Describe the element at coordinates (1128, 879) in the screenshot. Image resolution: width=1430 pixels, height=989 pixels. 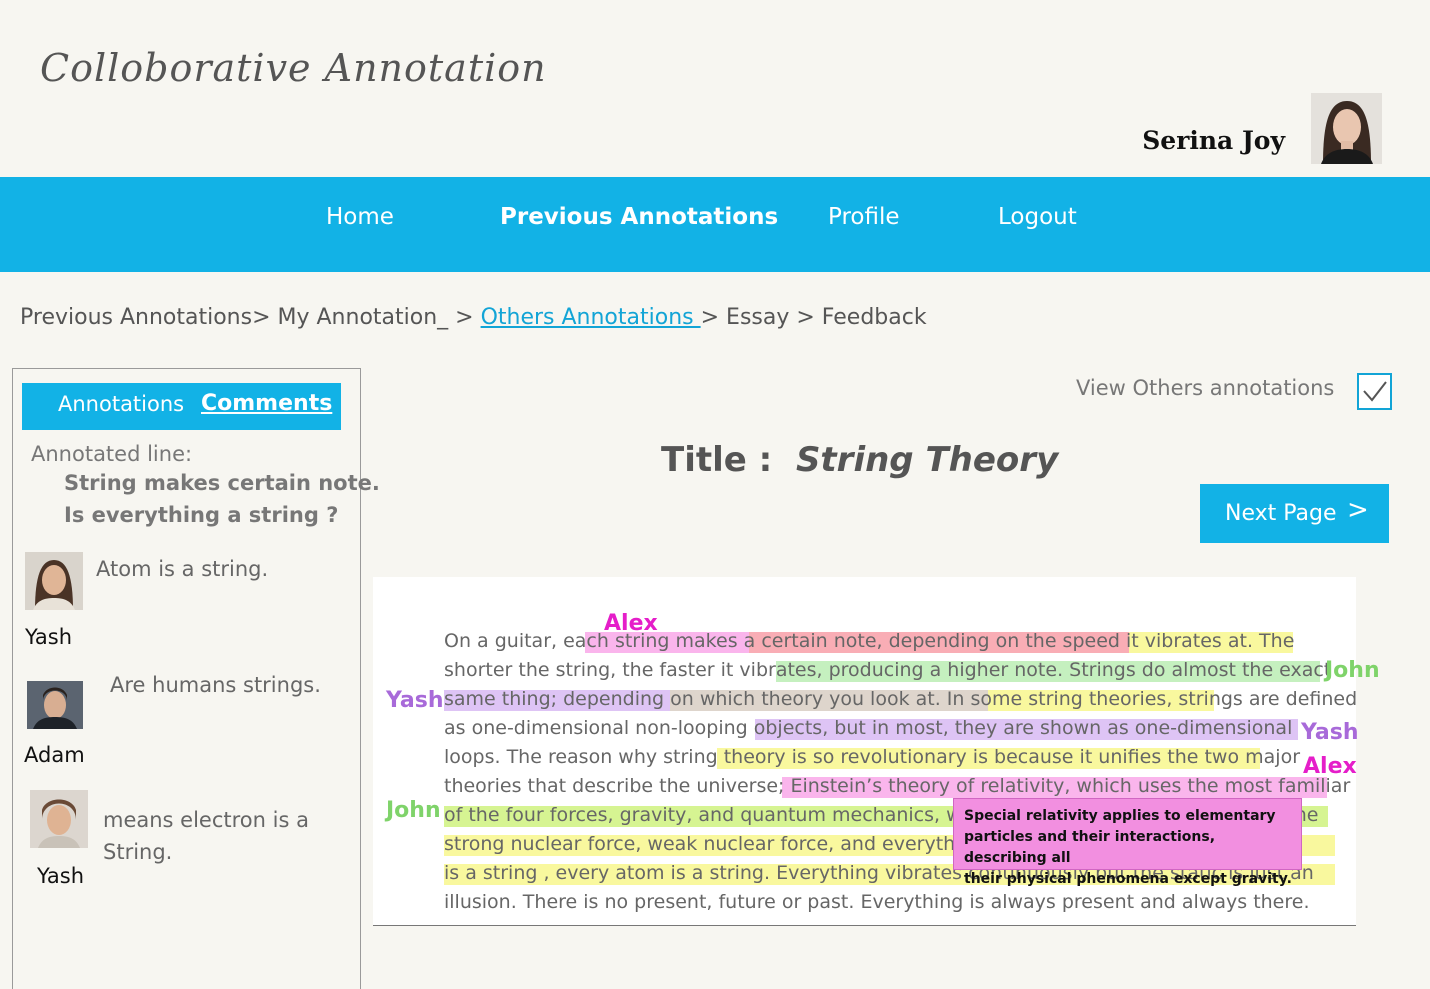
I see `tooltip-line: their physical phenomena except gravity.` at that location.